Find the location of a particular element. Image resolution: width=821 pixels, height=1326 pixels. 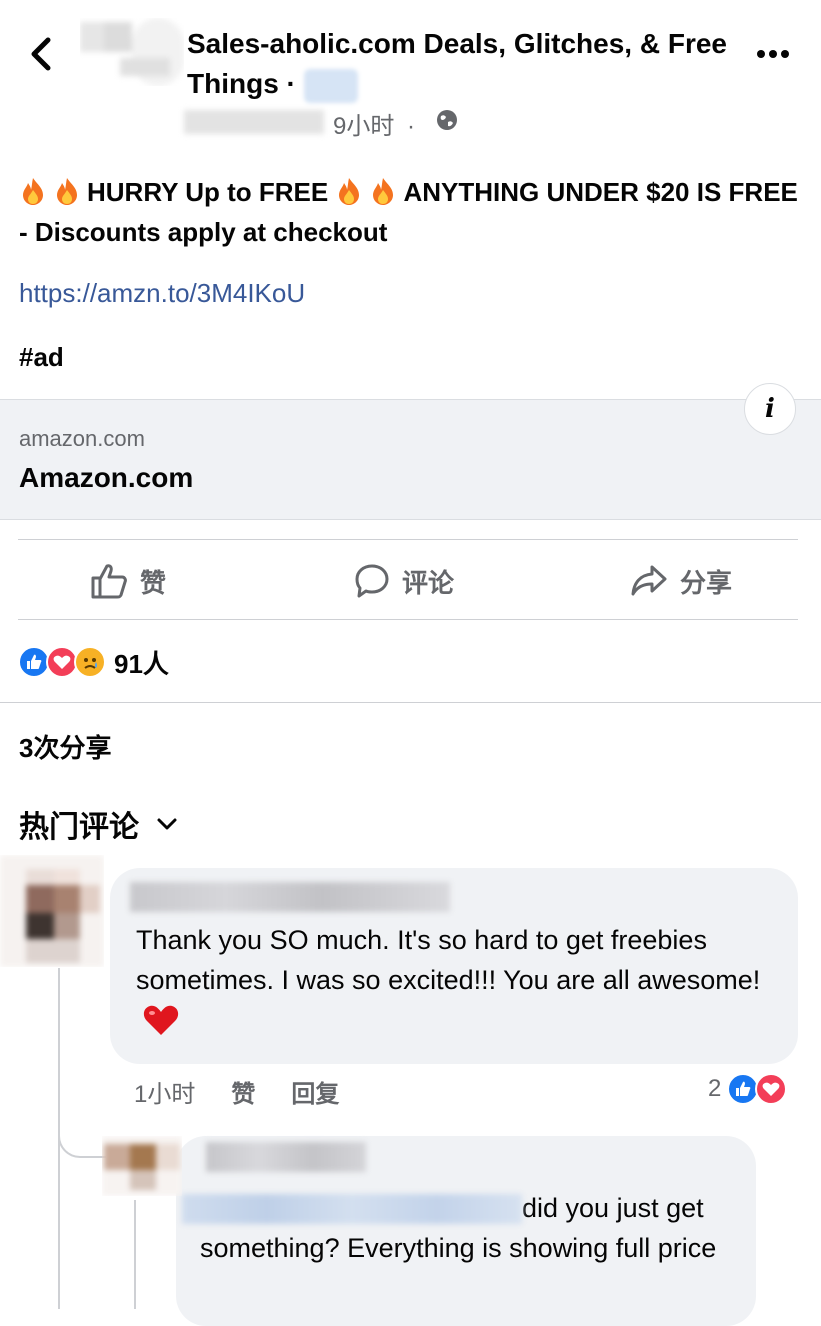

back-button is located at coordinates (42, 54).